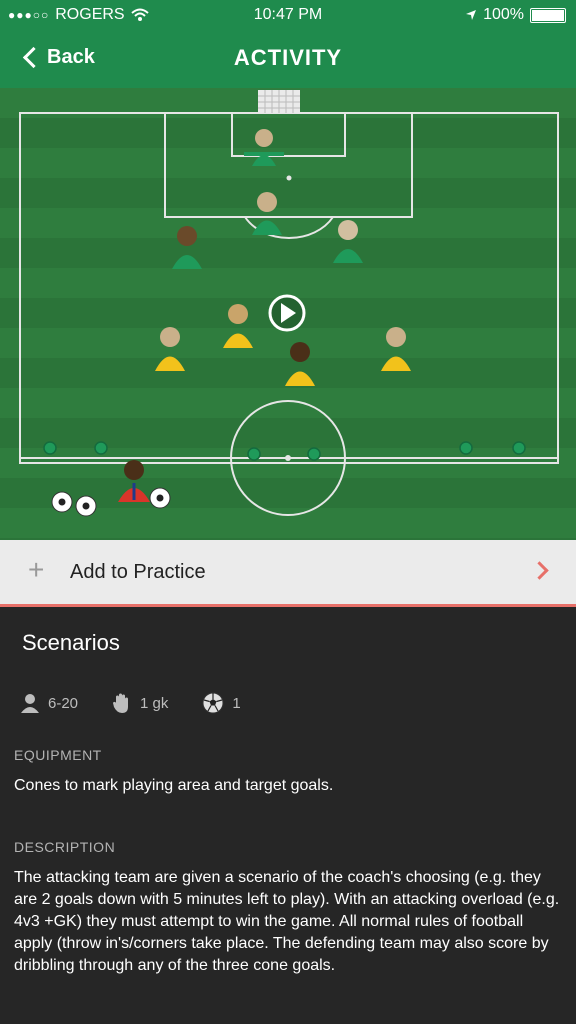 Image resolution: width=576 pixels, height=1024 pixels. I want to click on battery-icon, so click(548, 15).